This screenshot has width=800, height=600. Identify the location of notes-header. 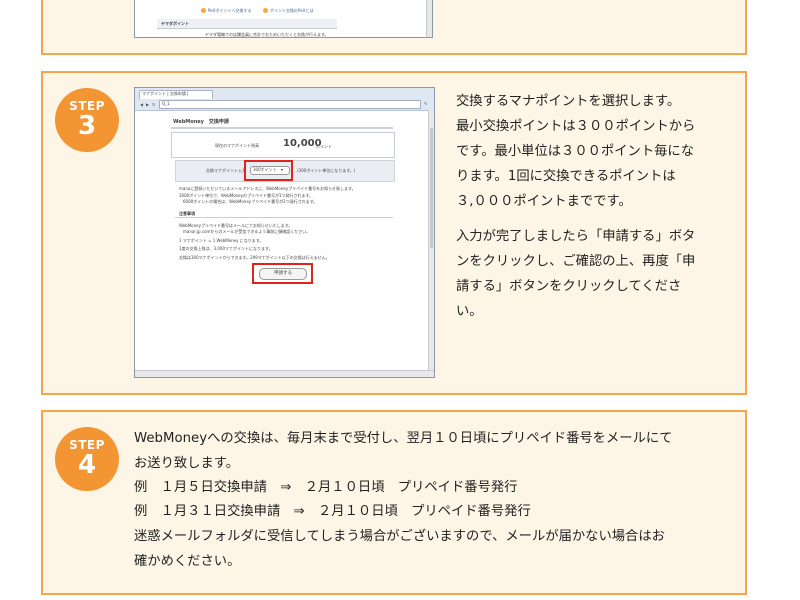
(284, 213).